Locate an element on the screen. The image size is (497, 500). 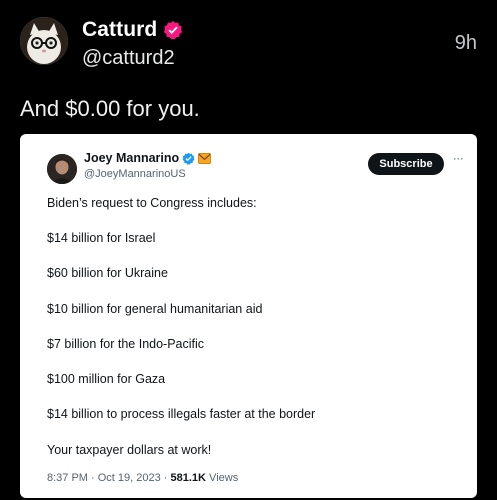
avatar is located at coordinates (44, 41).